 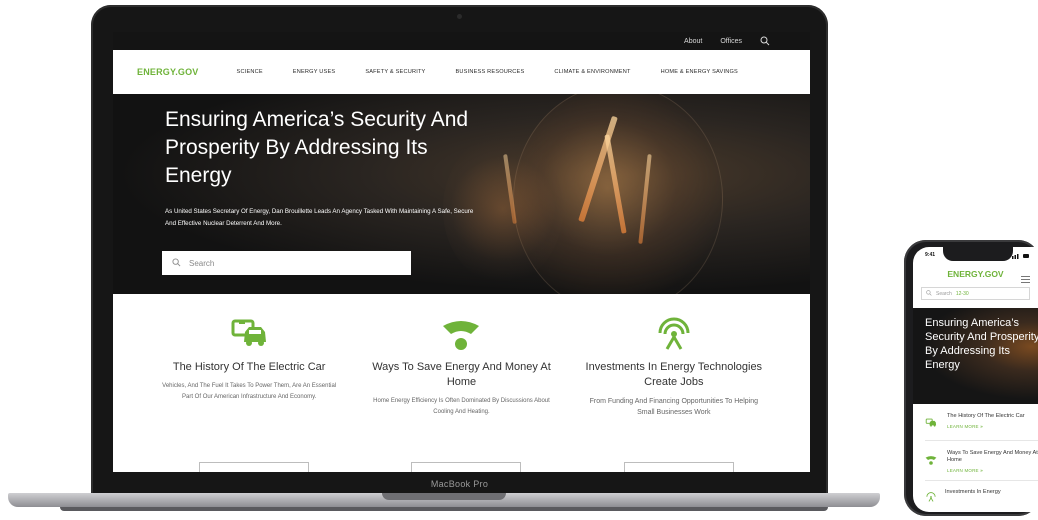 What do you see at coordinates (444, 496) in the screenshot?
I see `laptop-hinge-notch` at bounding box center [444, 496].